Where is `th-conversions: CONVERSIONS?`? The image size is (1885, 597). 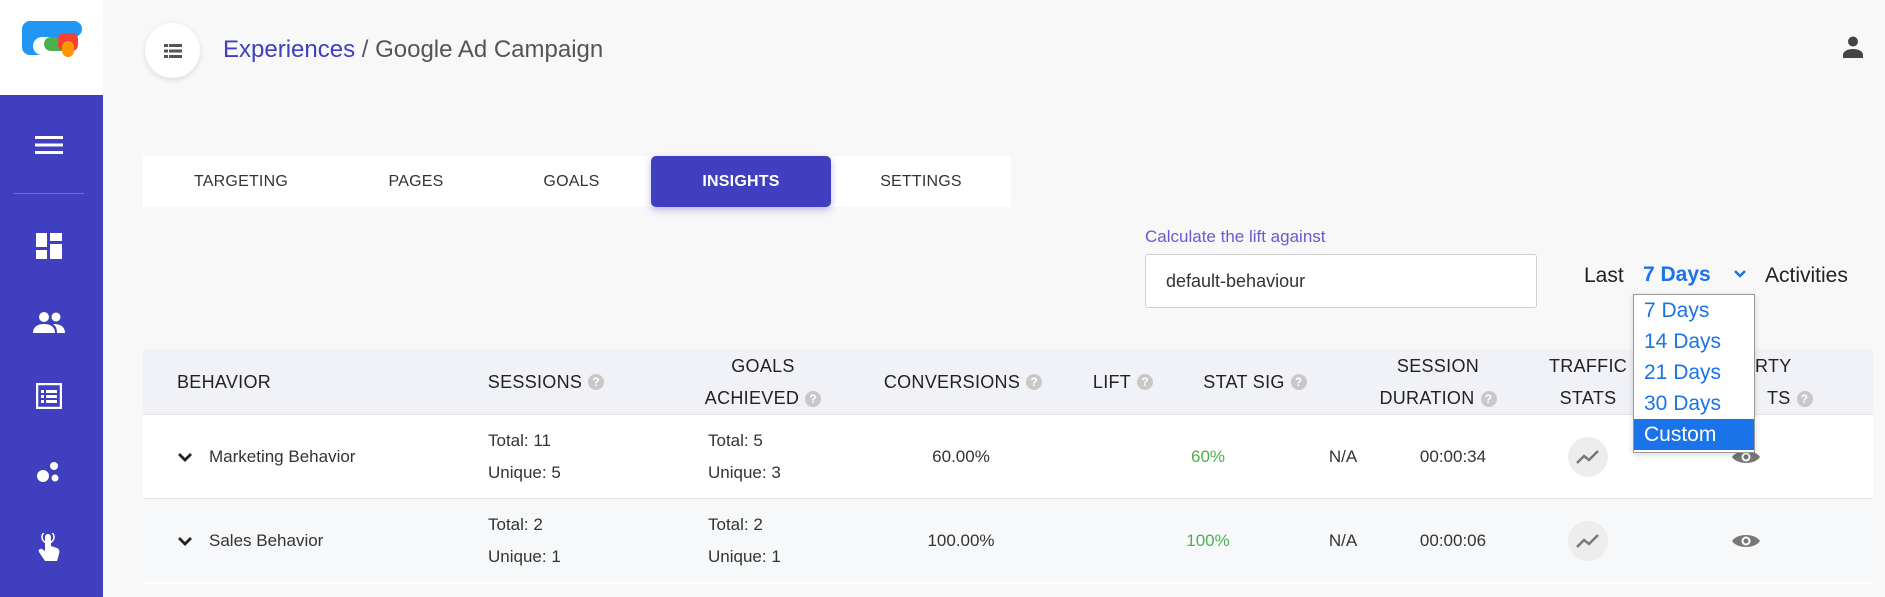 th-conversions: CONVERSIONS? is located at coordinates (963, 381).